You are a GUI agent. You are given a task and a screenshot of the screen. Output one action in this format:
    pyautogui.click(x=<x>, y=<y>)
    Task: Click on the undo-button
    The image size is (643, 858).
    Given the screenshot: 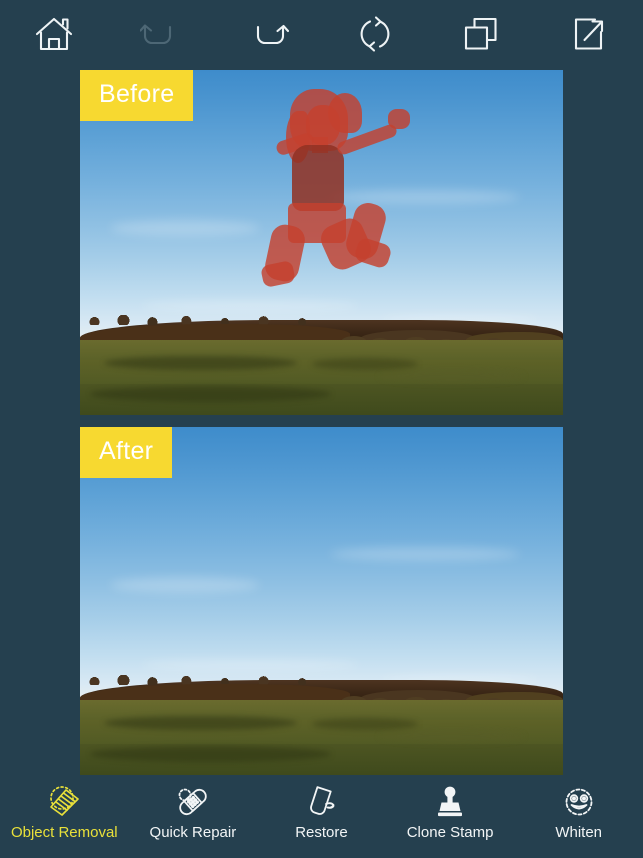 What is the action you would take?
    pyautogui.click(x=160, y=34)
    